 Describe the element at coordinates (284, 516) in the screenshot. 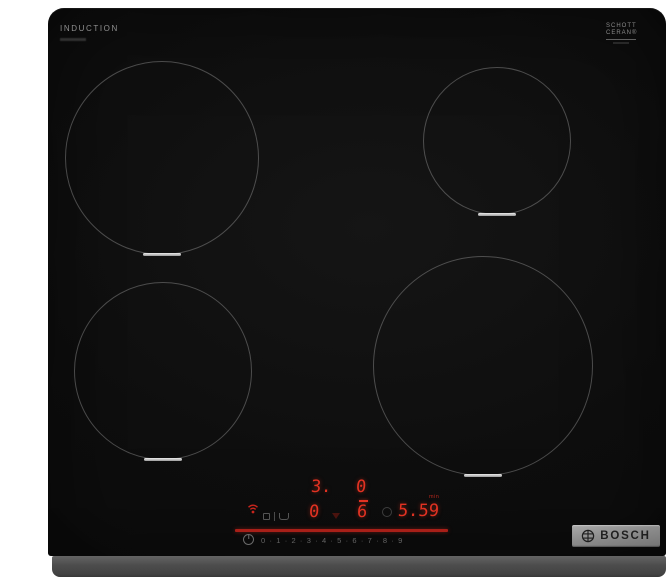

I see `pan-icon` at that location.